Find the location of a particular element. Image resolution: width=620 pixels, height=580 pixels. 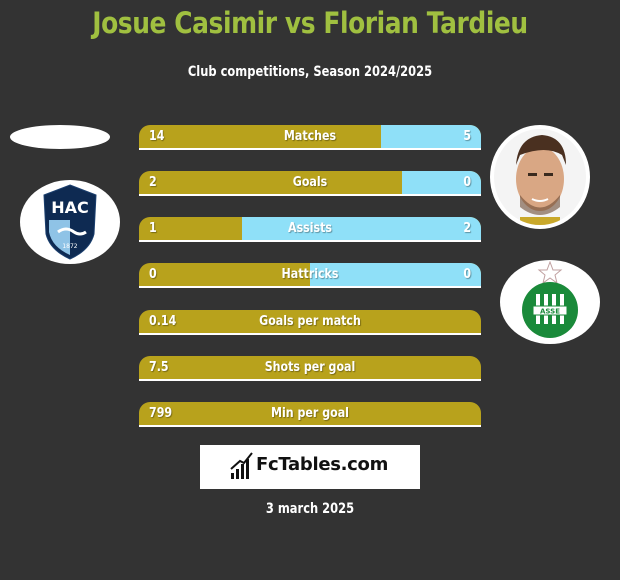

player-face-icon is located at coordinates (540, 177).